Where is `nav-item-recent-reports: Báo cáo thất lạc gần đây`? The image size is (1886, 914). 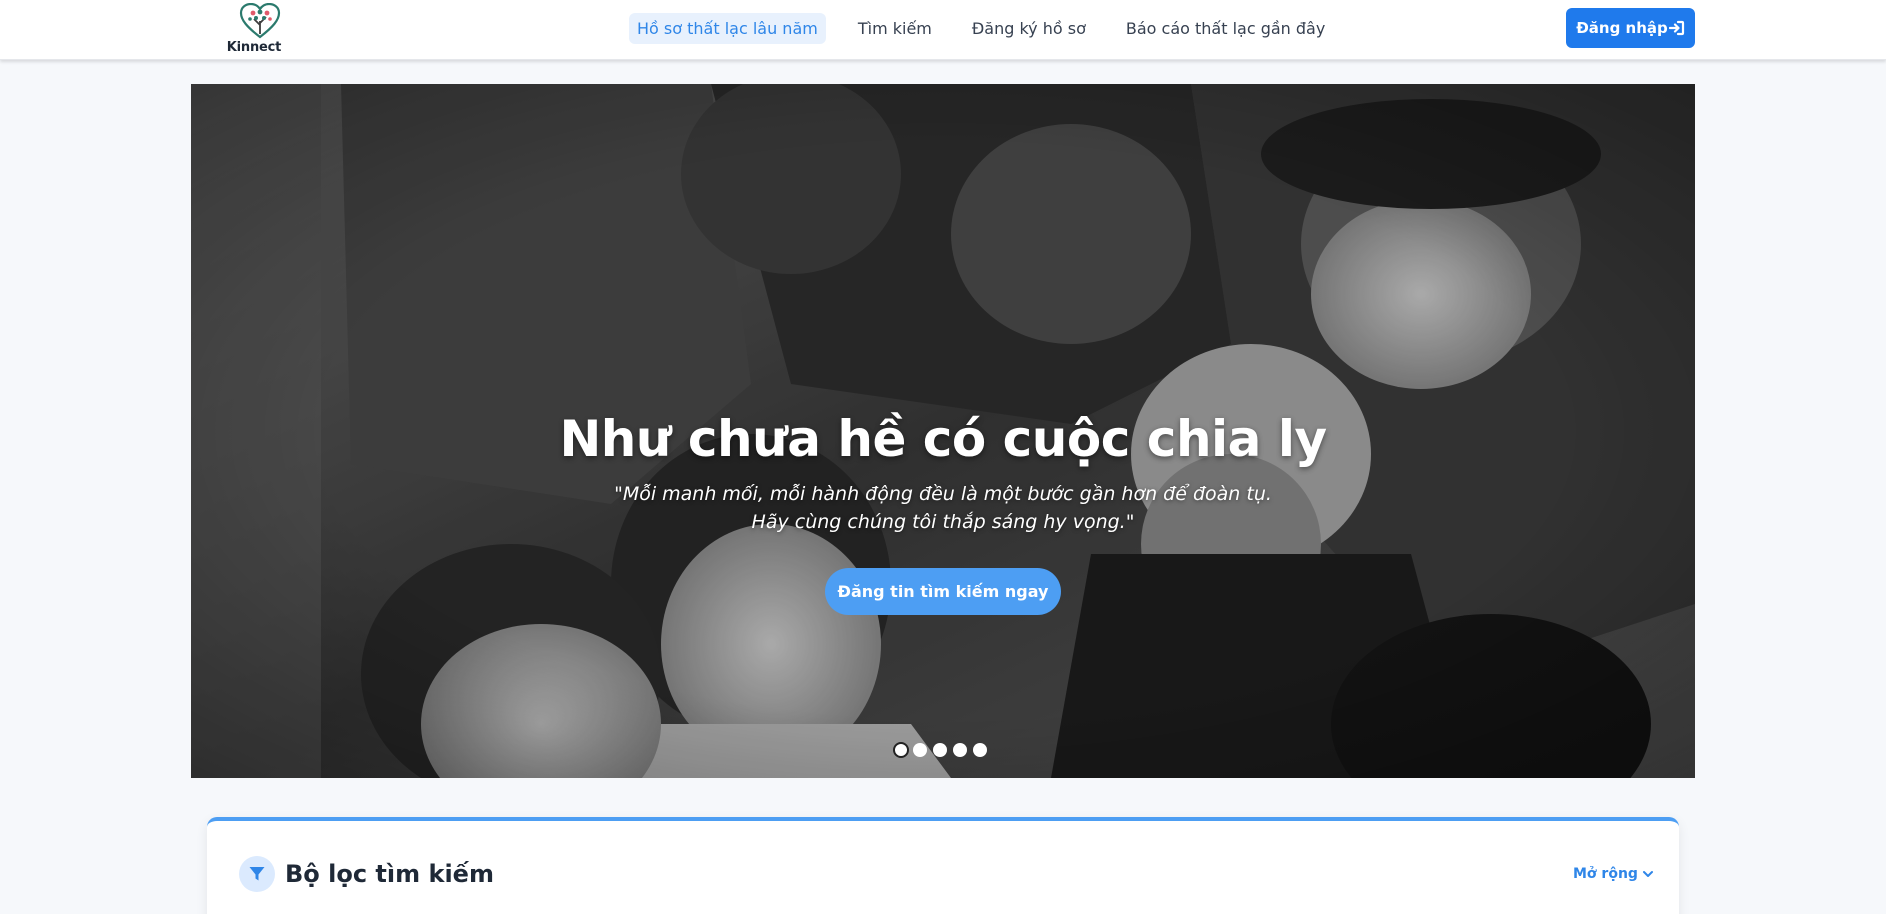
nav-item-recent-reports: Báo cáo thất lạc gần đây is located at coordinates (1225, 28).